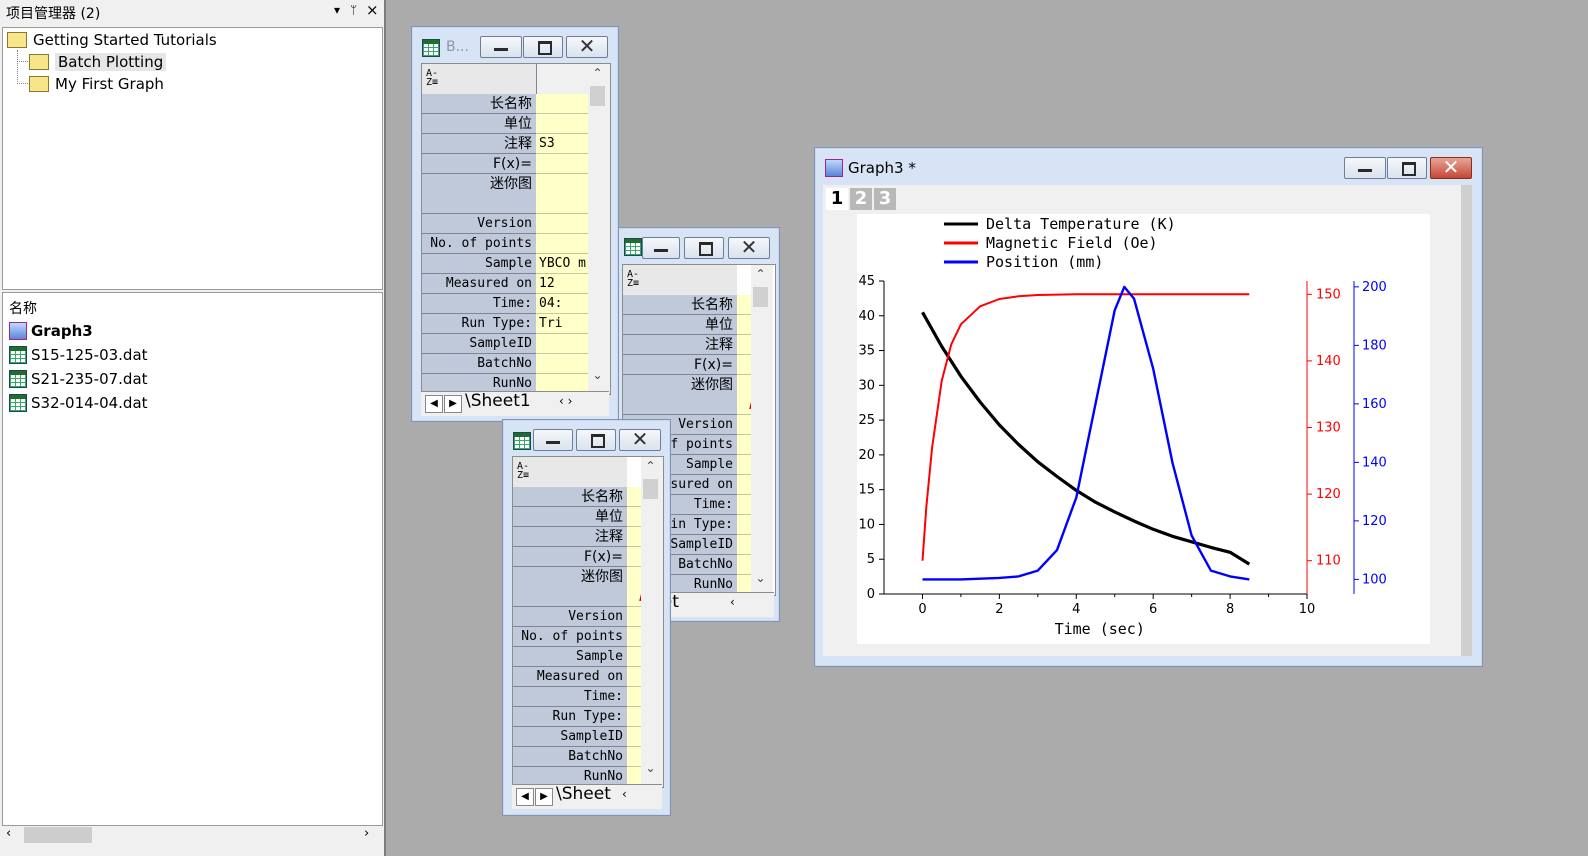 Image resolution: width=1588 pixels, height=856 pixels. What do you see at coordinates (112, 40) in the screenshot?
I see `tree-item-getting-started: Getting Started Tutorials` at bounding box center [112, 40].